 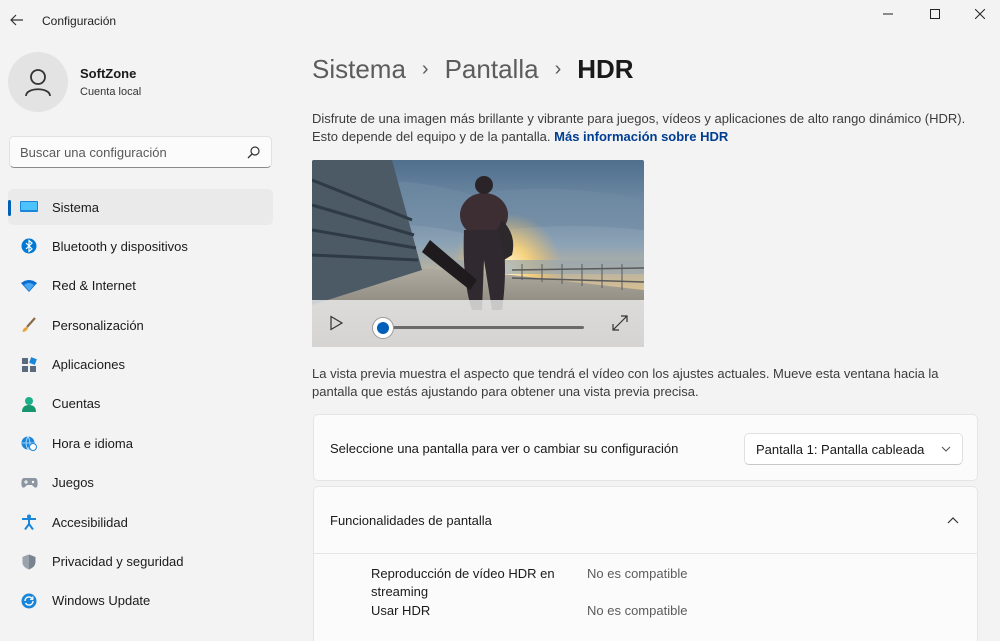 What do you see at coordinates (140, 443) in the screenshot?
I see `sidebar-item-hora: Hora e idioma` at bounding box center [140, 443].